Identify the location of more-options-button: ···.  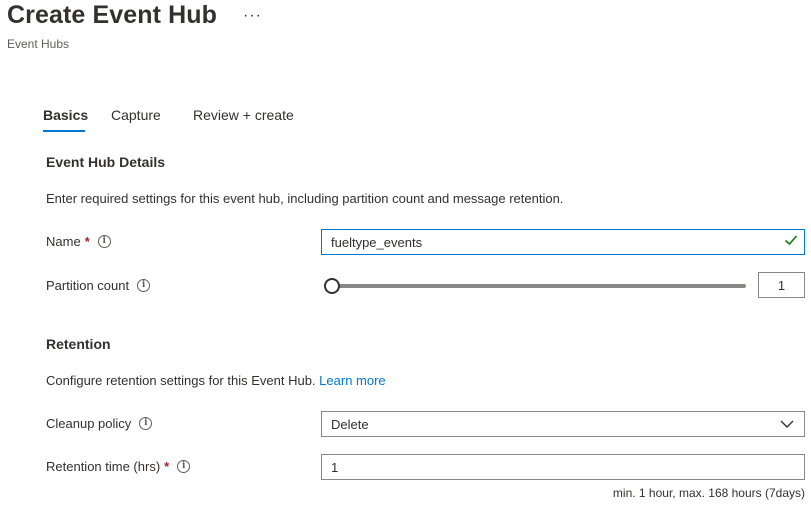
(252, 16).